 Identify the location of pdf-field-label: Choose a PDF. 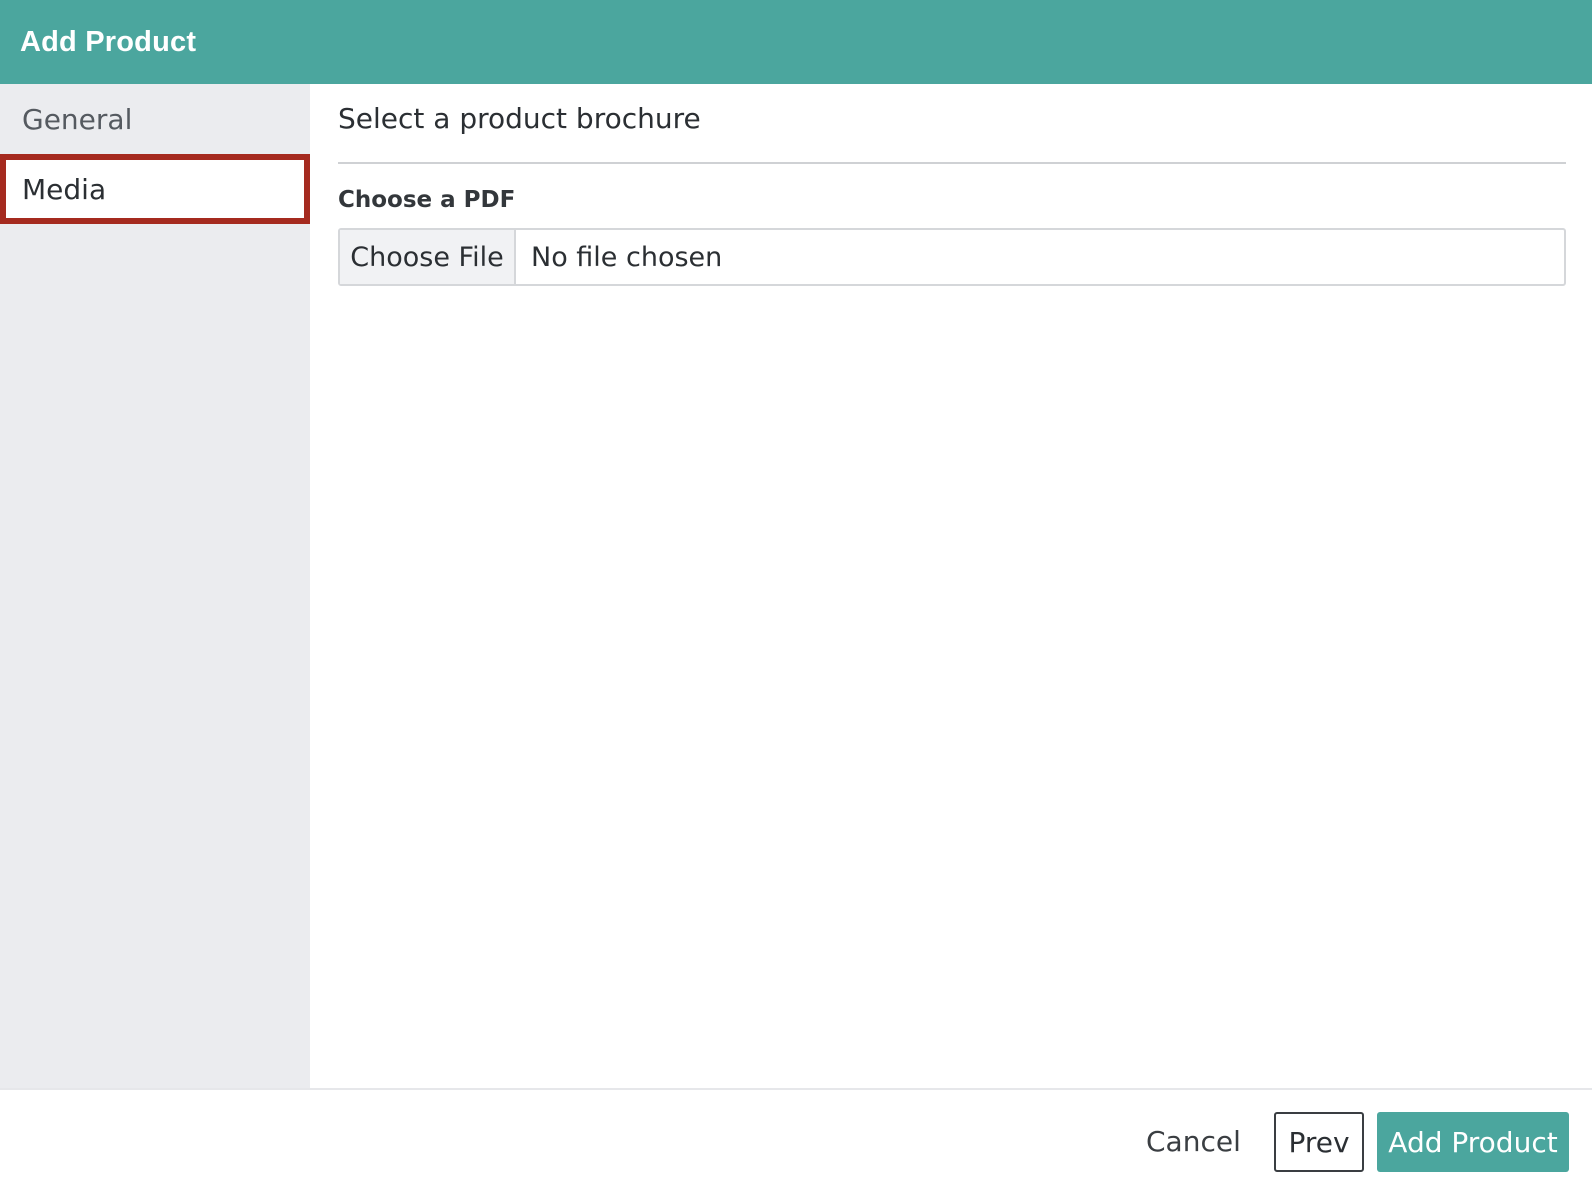
(427, 200).